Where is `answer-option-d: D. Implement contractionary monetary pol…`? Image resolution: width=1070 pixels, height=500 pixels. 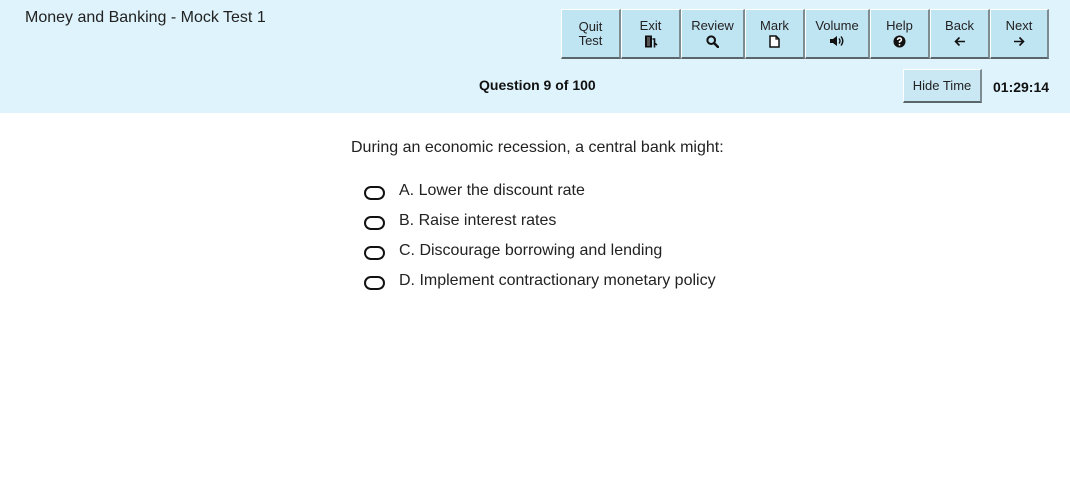 answer-option-d: D. Implement contractionary monetary pol… is located at coordinates (540, 281).